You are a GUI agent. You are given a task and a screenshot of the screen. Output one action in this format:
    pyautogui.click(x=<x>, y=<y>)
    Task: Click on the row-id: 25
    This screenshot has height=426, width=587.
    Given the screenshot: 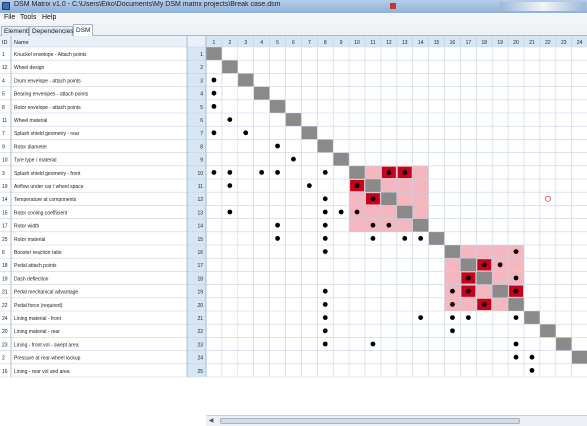 What is the action you would take?
    pyautogui.click(x=5, y=240)
    